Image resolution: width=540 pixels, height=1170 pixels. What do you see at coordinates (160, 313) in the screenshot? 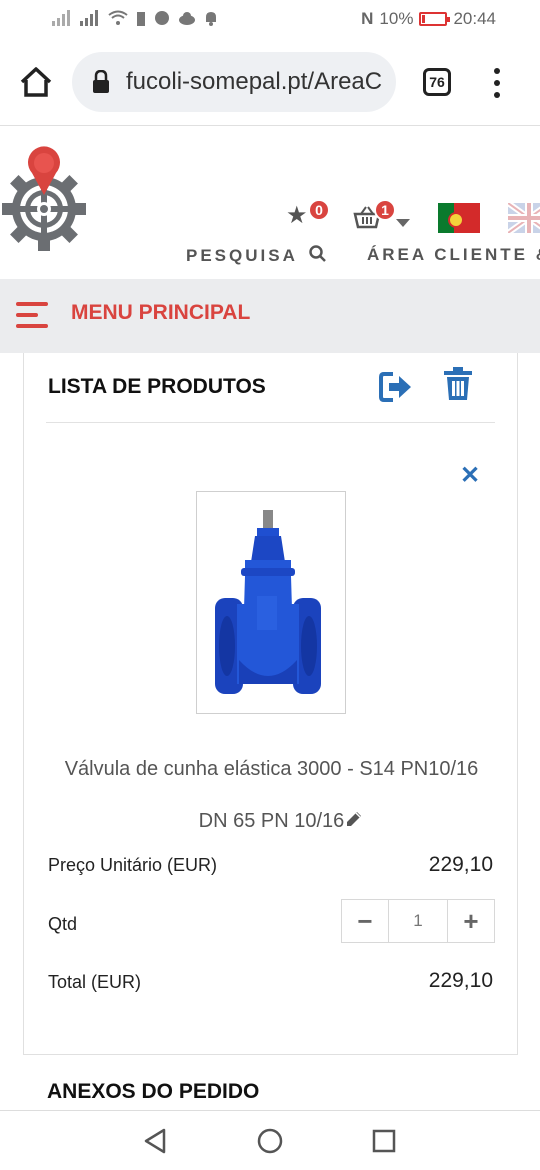
I see `main-menu-label: MENU PRINCIPAL` at bounding box center [160, 313].